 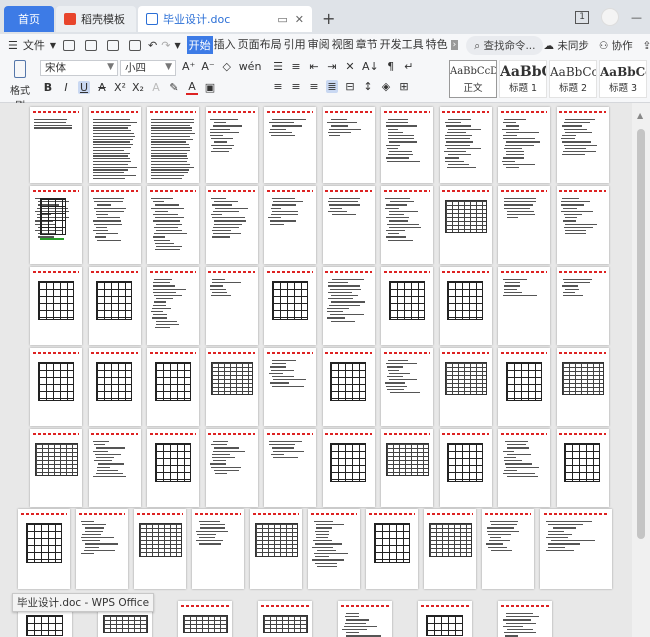 I want to click on share-button: ⇪ 分享, so click(x=646, y=45).